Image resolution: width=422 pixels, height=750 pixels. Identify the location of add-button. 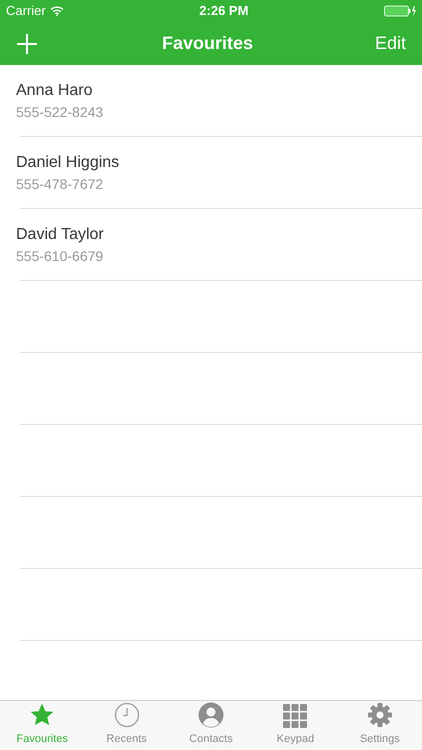
(28, 44).